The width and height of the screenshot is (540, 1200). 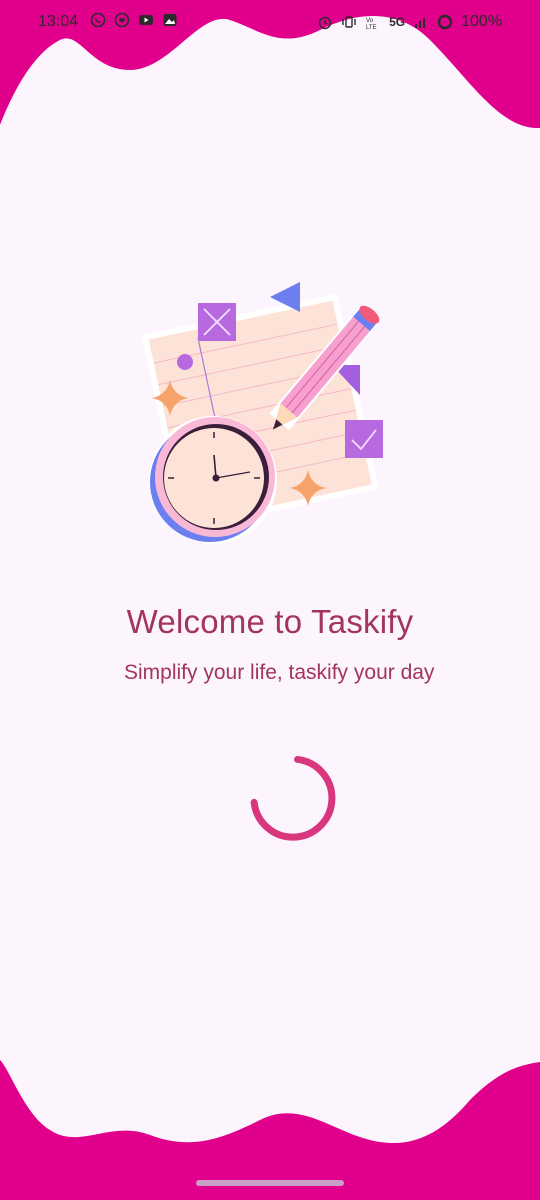 I want to click on checkmark-box-icon, so click(x=364, y=439).